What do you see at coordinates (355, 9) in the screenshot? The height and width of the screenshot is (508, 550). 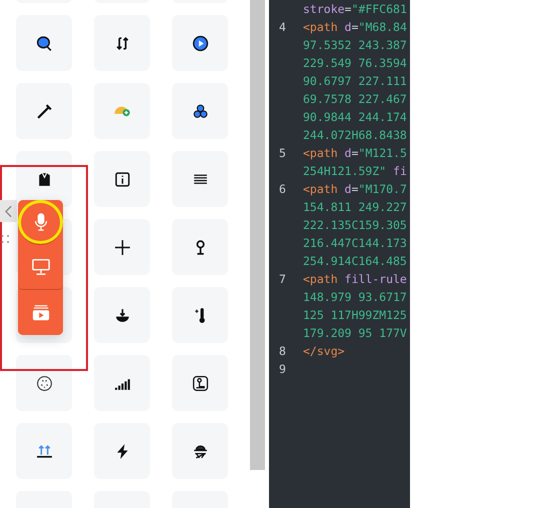 I see `code-line: stroke="#FFC681` at bounding box center [355, 9].